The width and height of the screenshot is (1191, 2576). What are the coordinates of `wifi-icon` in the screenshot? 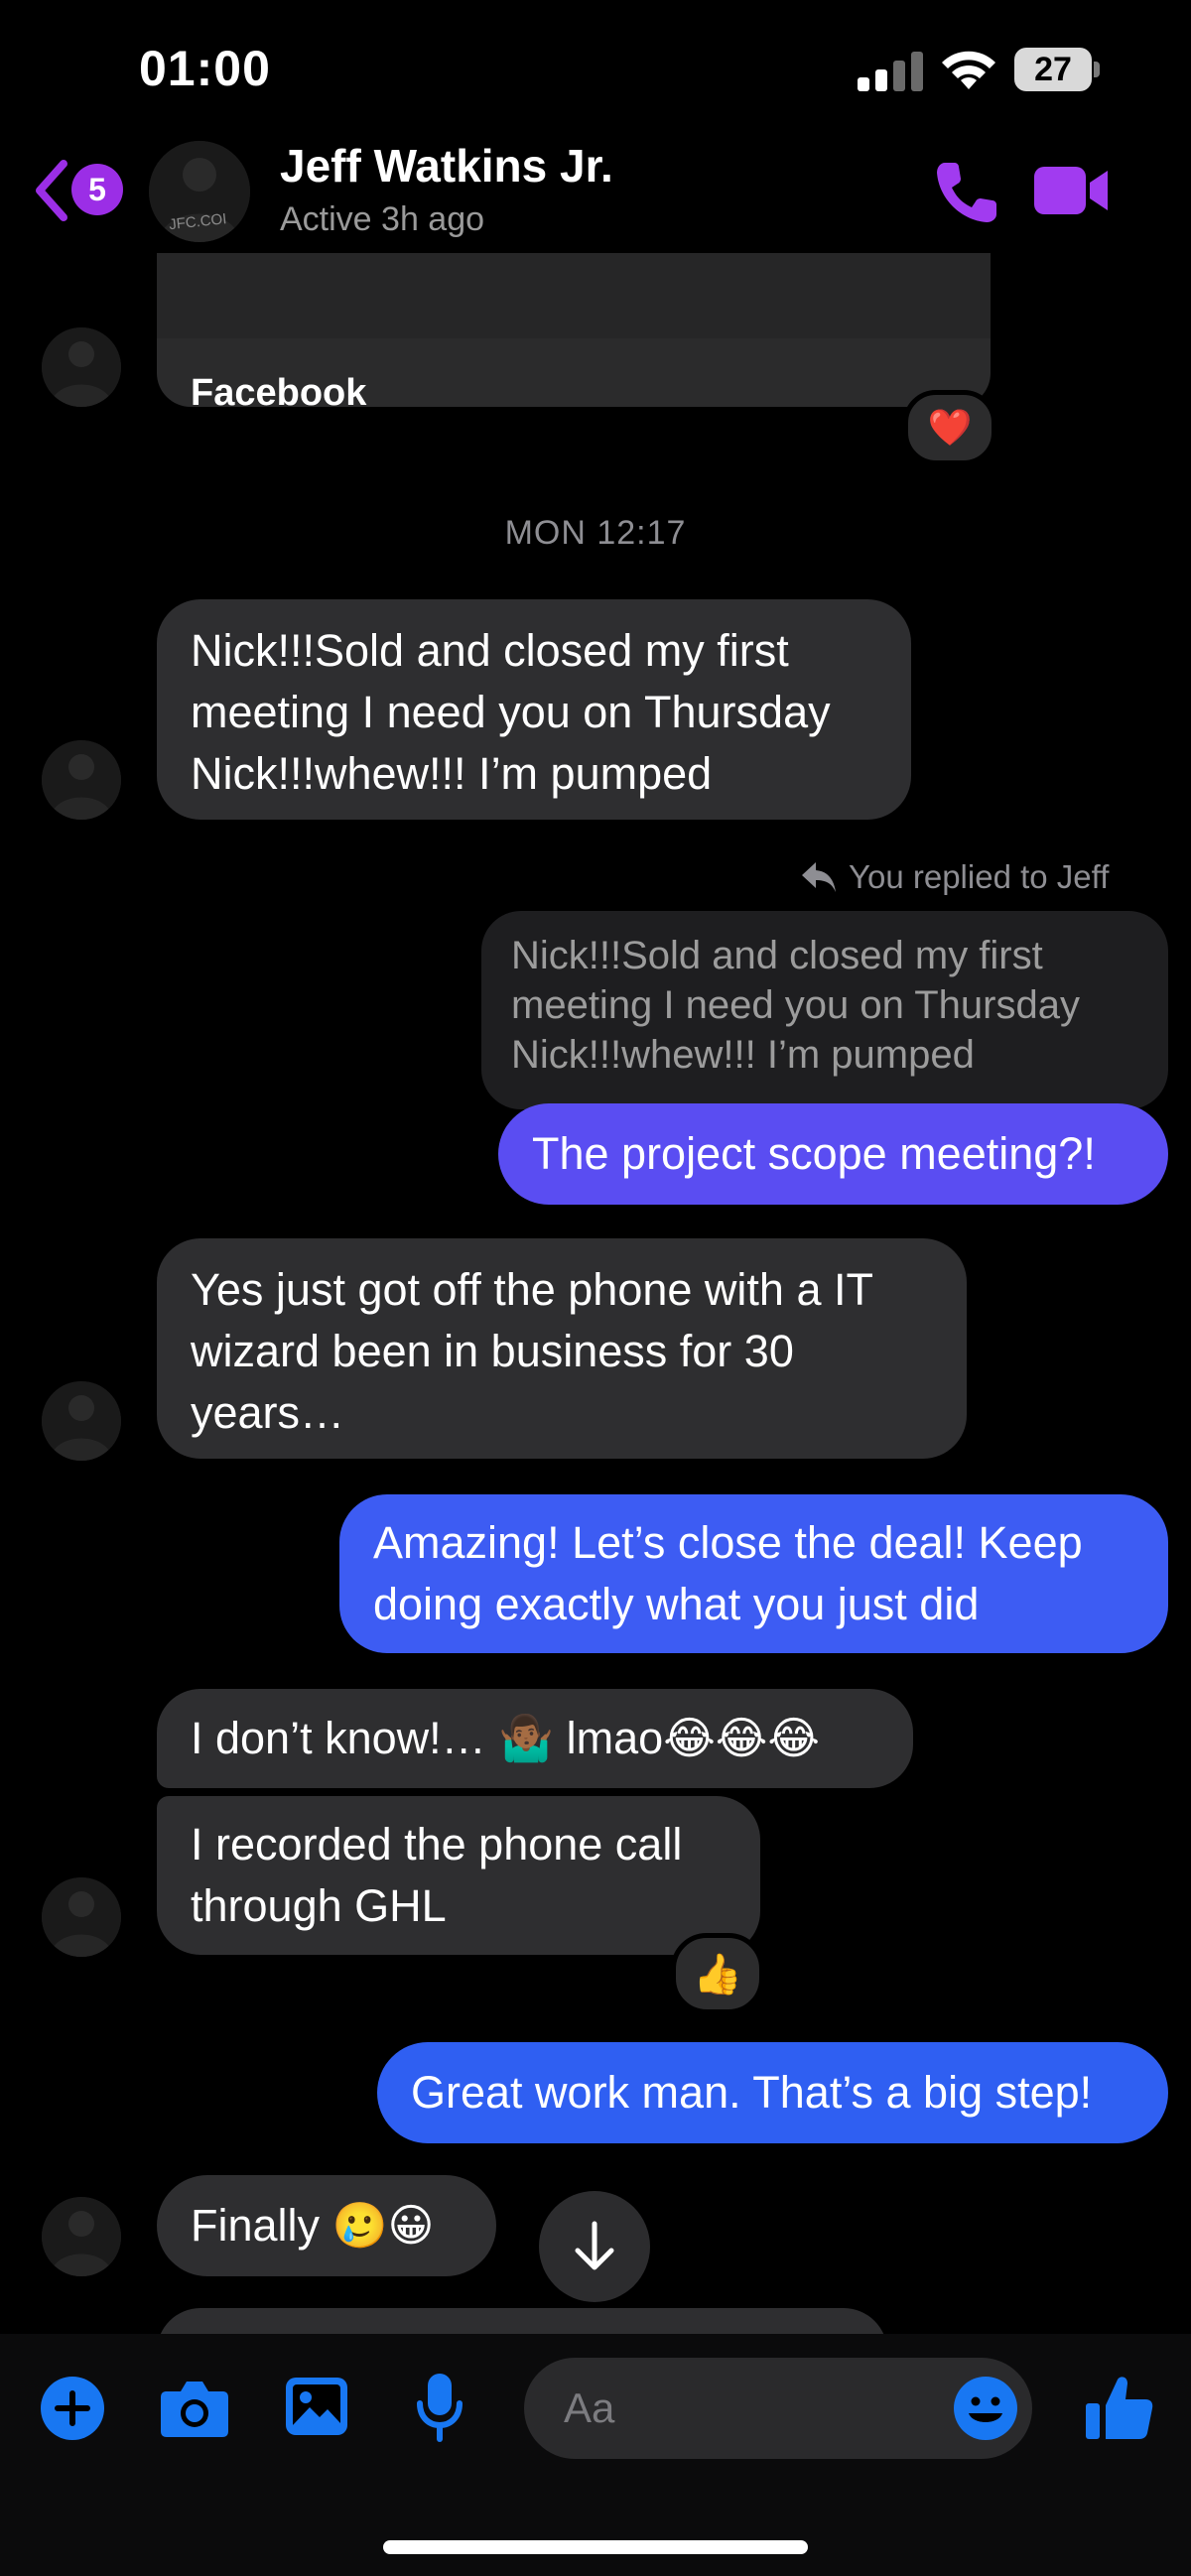 It's located at (969, 70).